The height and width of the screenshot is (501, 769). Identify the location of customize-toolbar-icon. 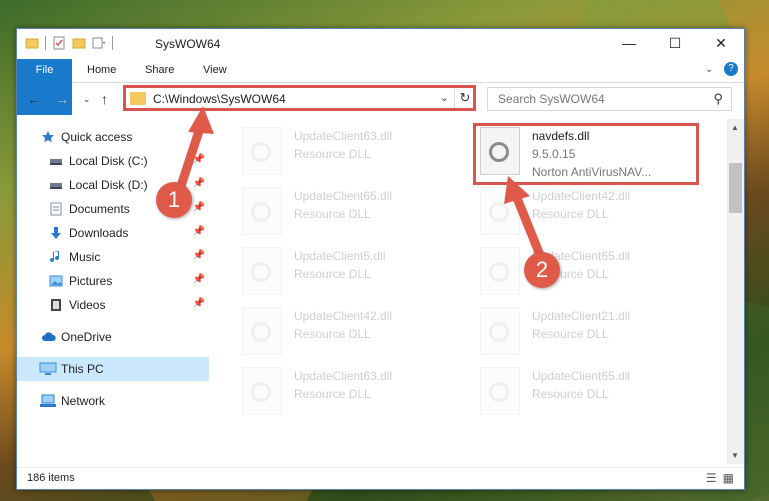
(99, 43).